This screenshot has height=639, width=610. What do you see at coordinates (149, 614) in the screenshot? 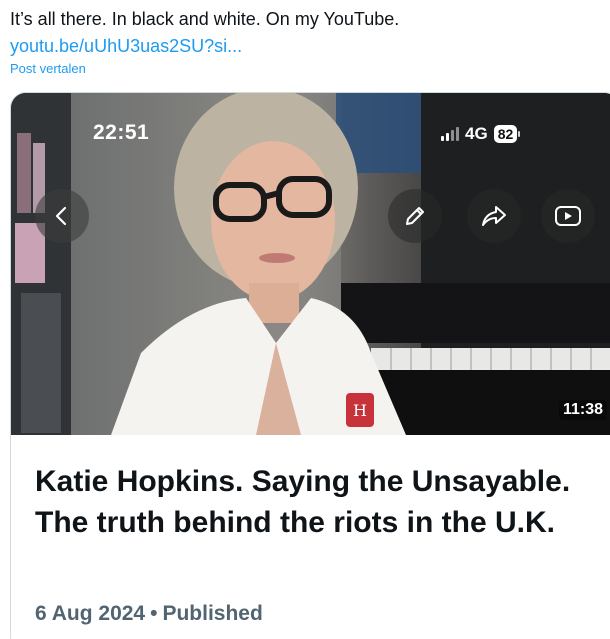
I see `card-meta: 6 Aug 2024 • Published` at bounding box center [149, 614].